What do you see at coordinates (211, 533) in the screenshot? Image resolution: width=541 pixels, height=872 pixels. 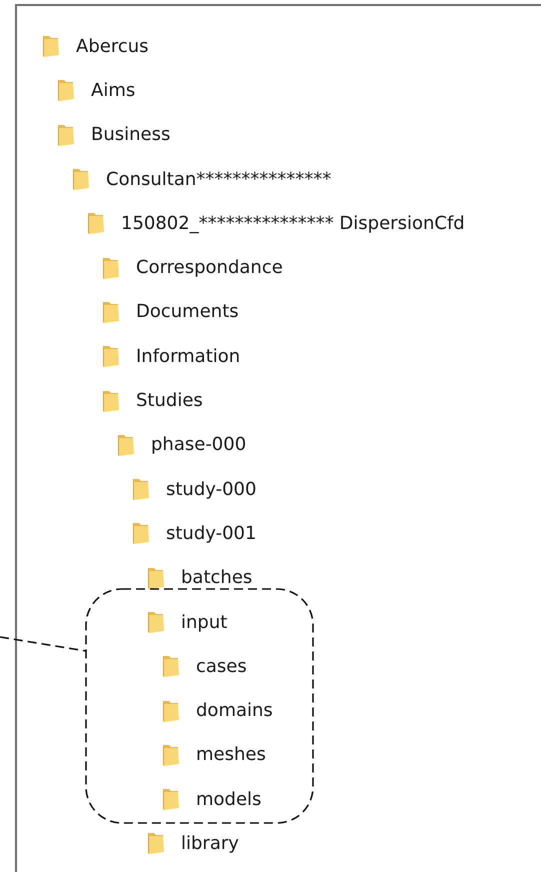 I see `folder-name: study-001` at bounding box center [211, 533].